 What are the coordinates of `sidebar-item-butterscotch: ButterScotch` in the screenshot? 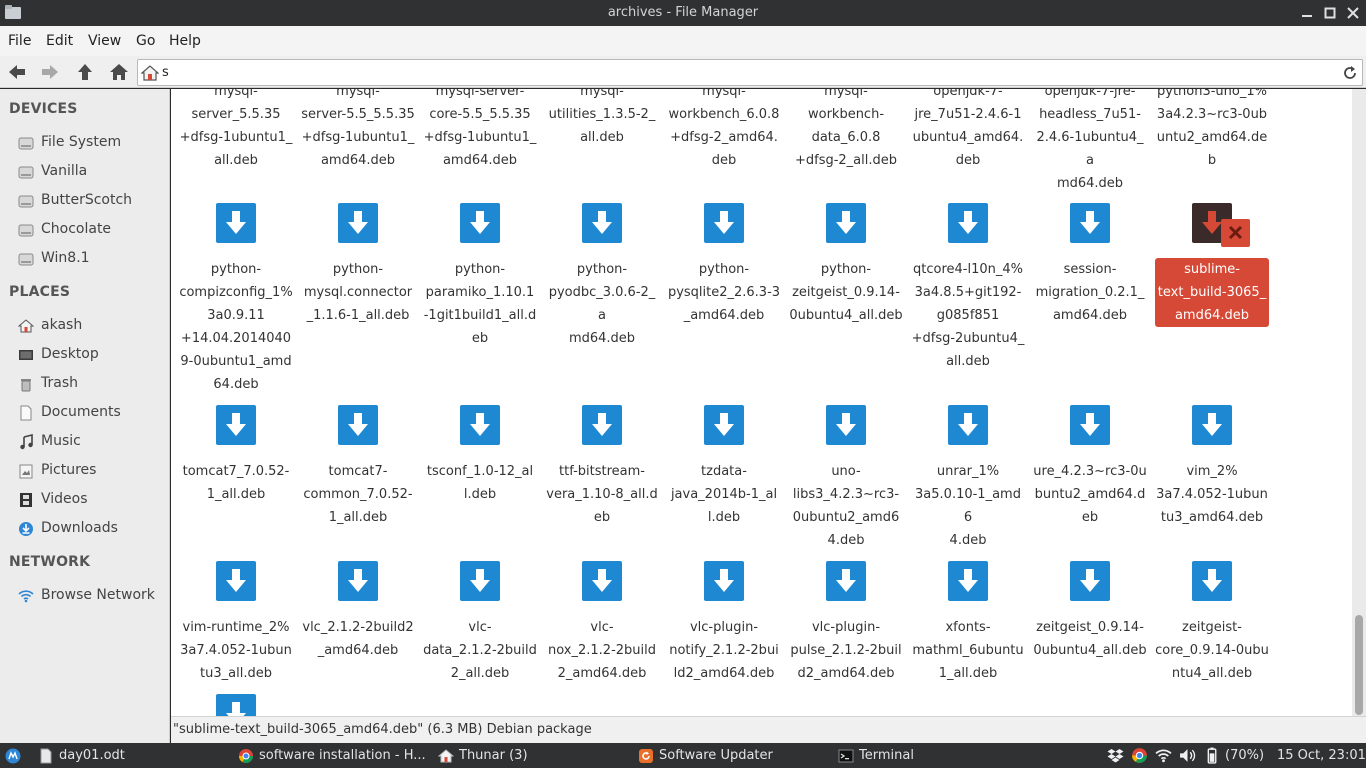 It's located at (93, 201).